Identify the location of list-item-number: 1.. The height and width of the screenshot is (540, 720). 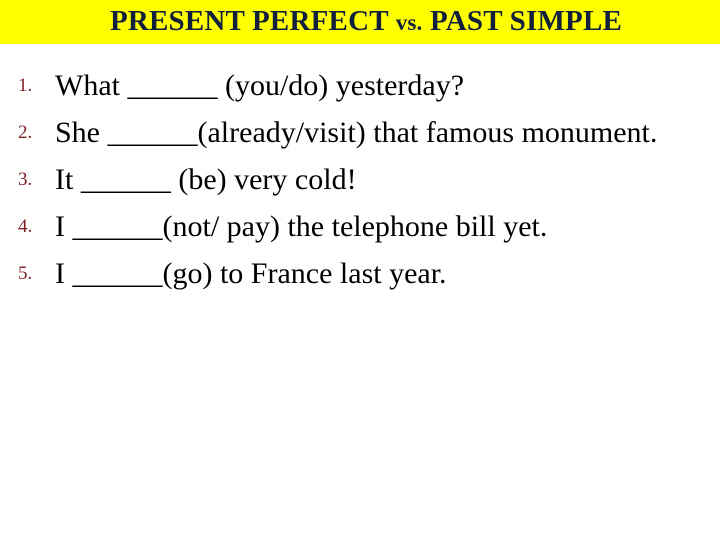
(25, 85).